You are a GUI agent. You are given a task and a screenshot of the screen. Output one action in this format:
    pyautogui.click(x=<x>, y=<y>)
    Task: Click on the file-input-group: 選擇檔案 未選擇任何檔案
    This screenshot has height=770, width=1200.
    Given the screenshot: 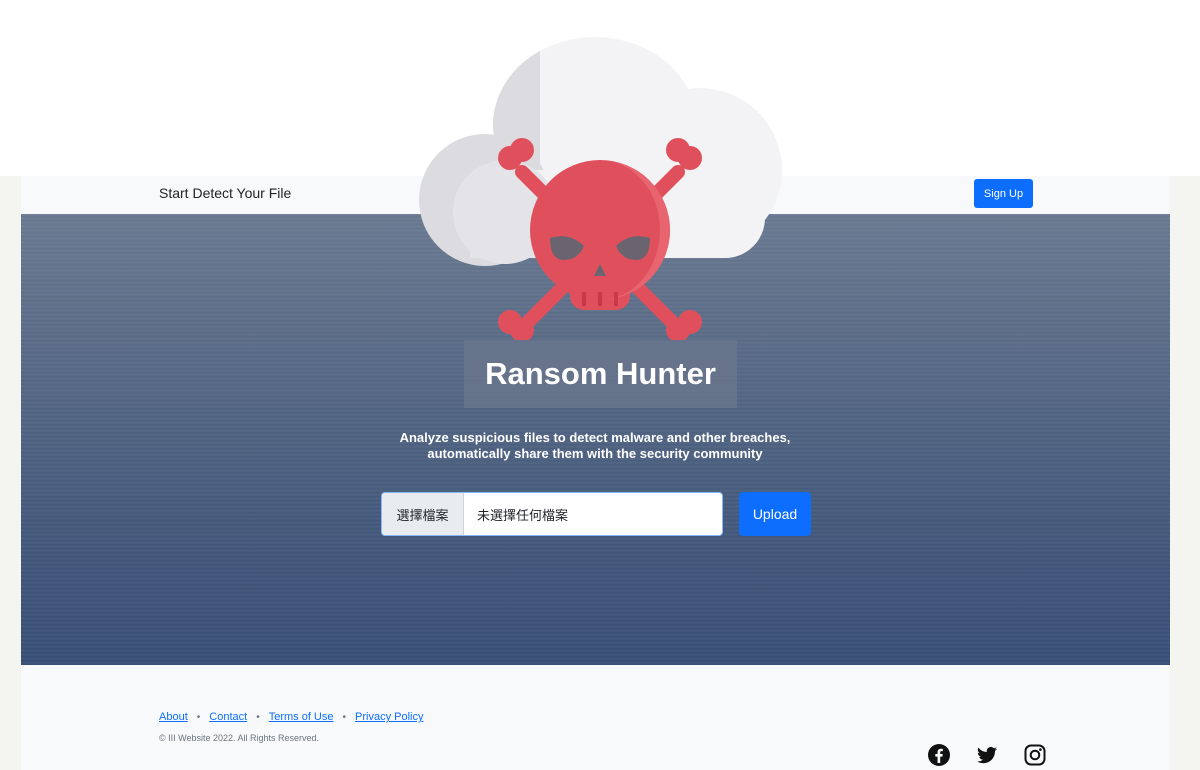 What is the action you would take?
    pyautogui.click(x=552, y=514)
    